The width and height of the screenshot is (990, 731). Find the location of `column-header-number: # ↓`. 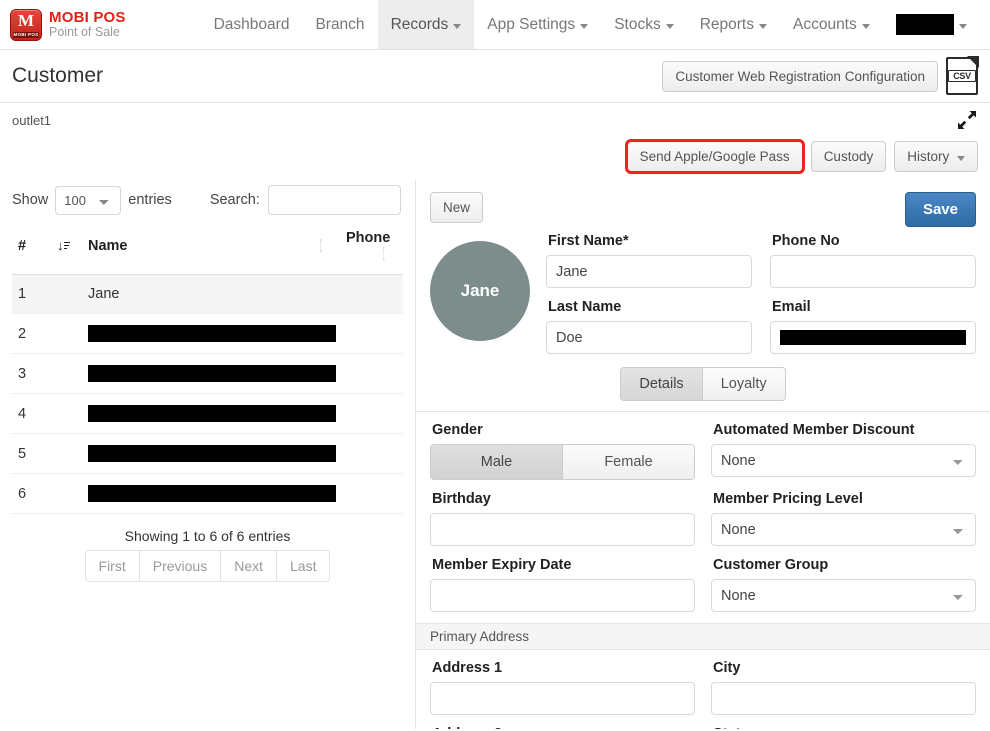

column-header-number: # ↓ is located at coordinates (47, 247).